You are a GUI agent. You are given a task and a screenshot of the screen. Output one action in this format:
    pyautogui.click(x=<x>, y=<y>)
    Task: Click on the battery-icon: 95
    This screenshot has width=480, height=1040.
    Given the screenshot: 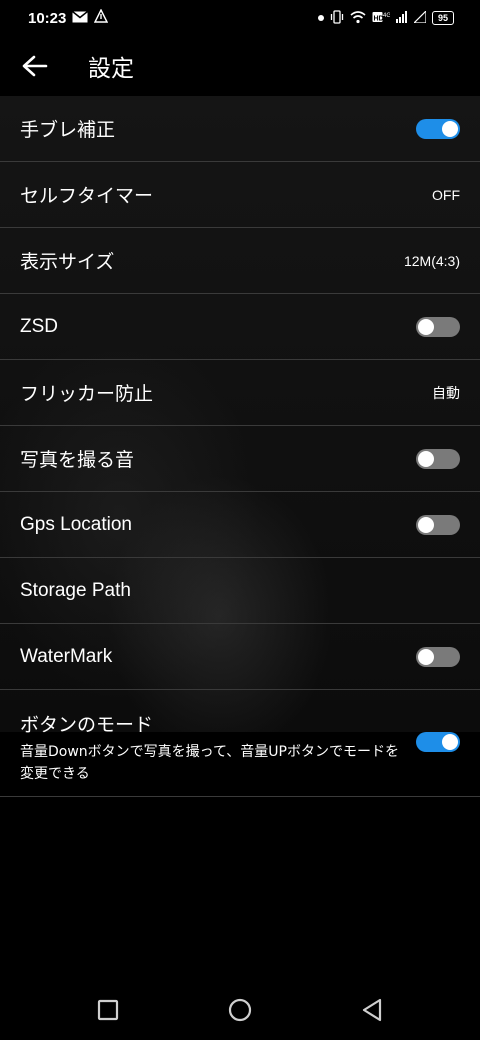 What is the action you would take?
    pyautogui.click(x=443, y=18)
    